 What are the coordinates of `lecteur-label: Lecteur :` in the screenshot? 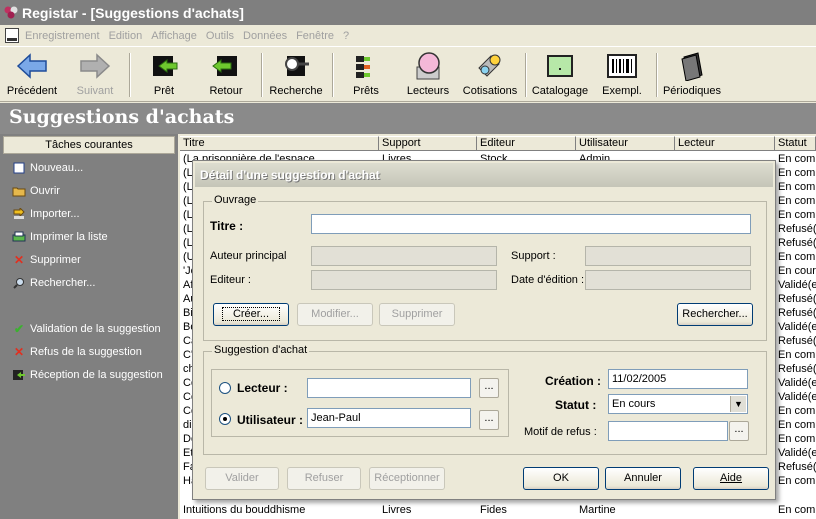 It's located at (262, 388).